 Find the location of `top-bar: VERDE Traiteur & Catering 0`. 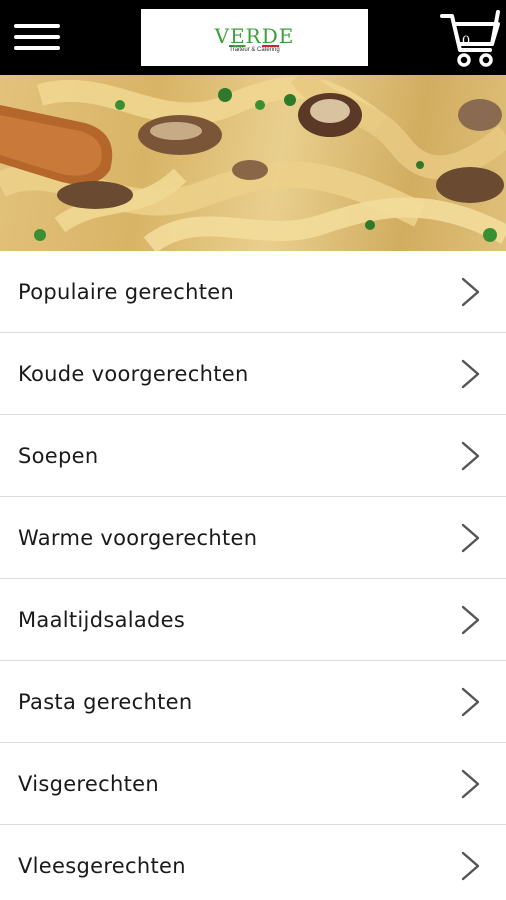

top-bar: VERDE Traiteur & Catering 0 is located at coordinates (253, 37).